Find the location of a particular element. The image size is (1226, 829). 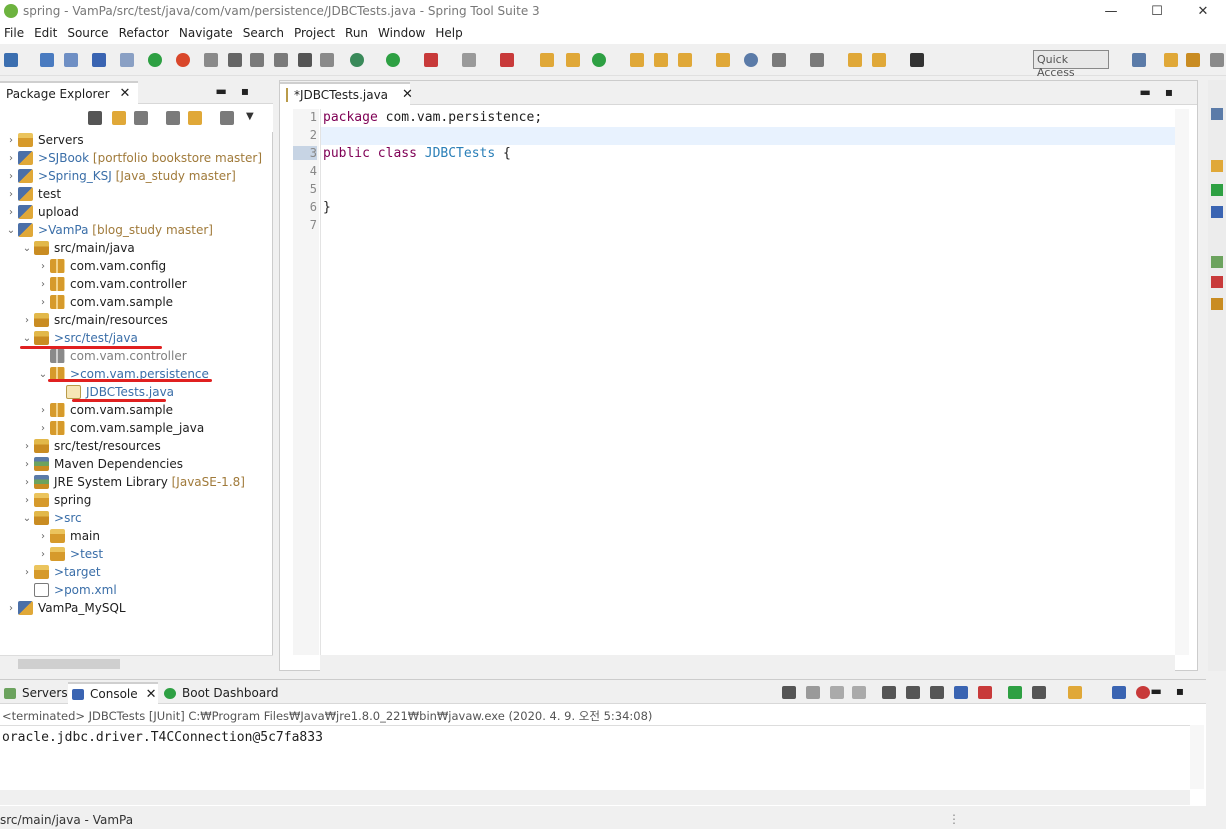

focus-icon is located at coordinates (227, 118).